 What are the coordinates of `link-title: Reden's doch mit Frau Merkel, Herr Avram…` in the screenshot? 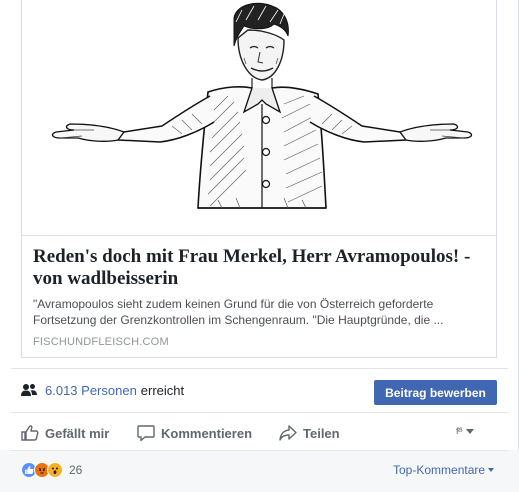 It's located at (260, 268).